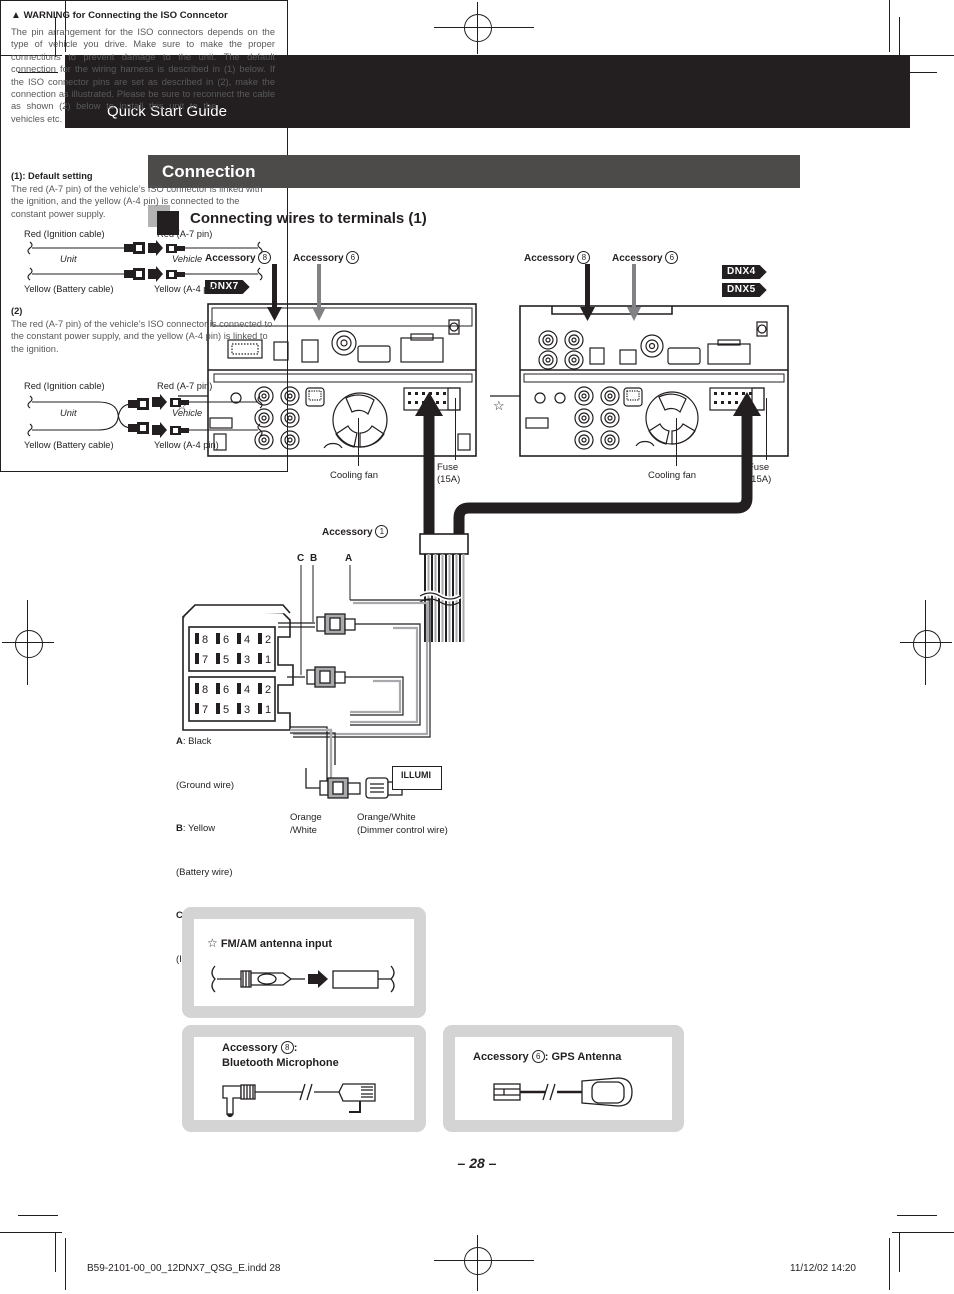 The height and width of the screenshot is (1294, 954). I want to click on accessory-6-label-right: Accessory 6, so click(645, 257).